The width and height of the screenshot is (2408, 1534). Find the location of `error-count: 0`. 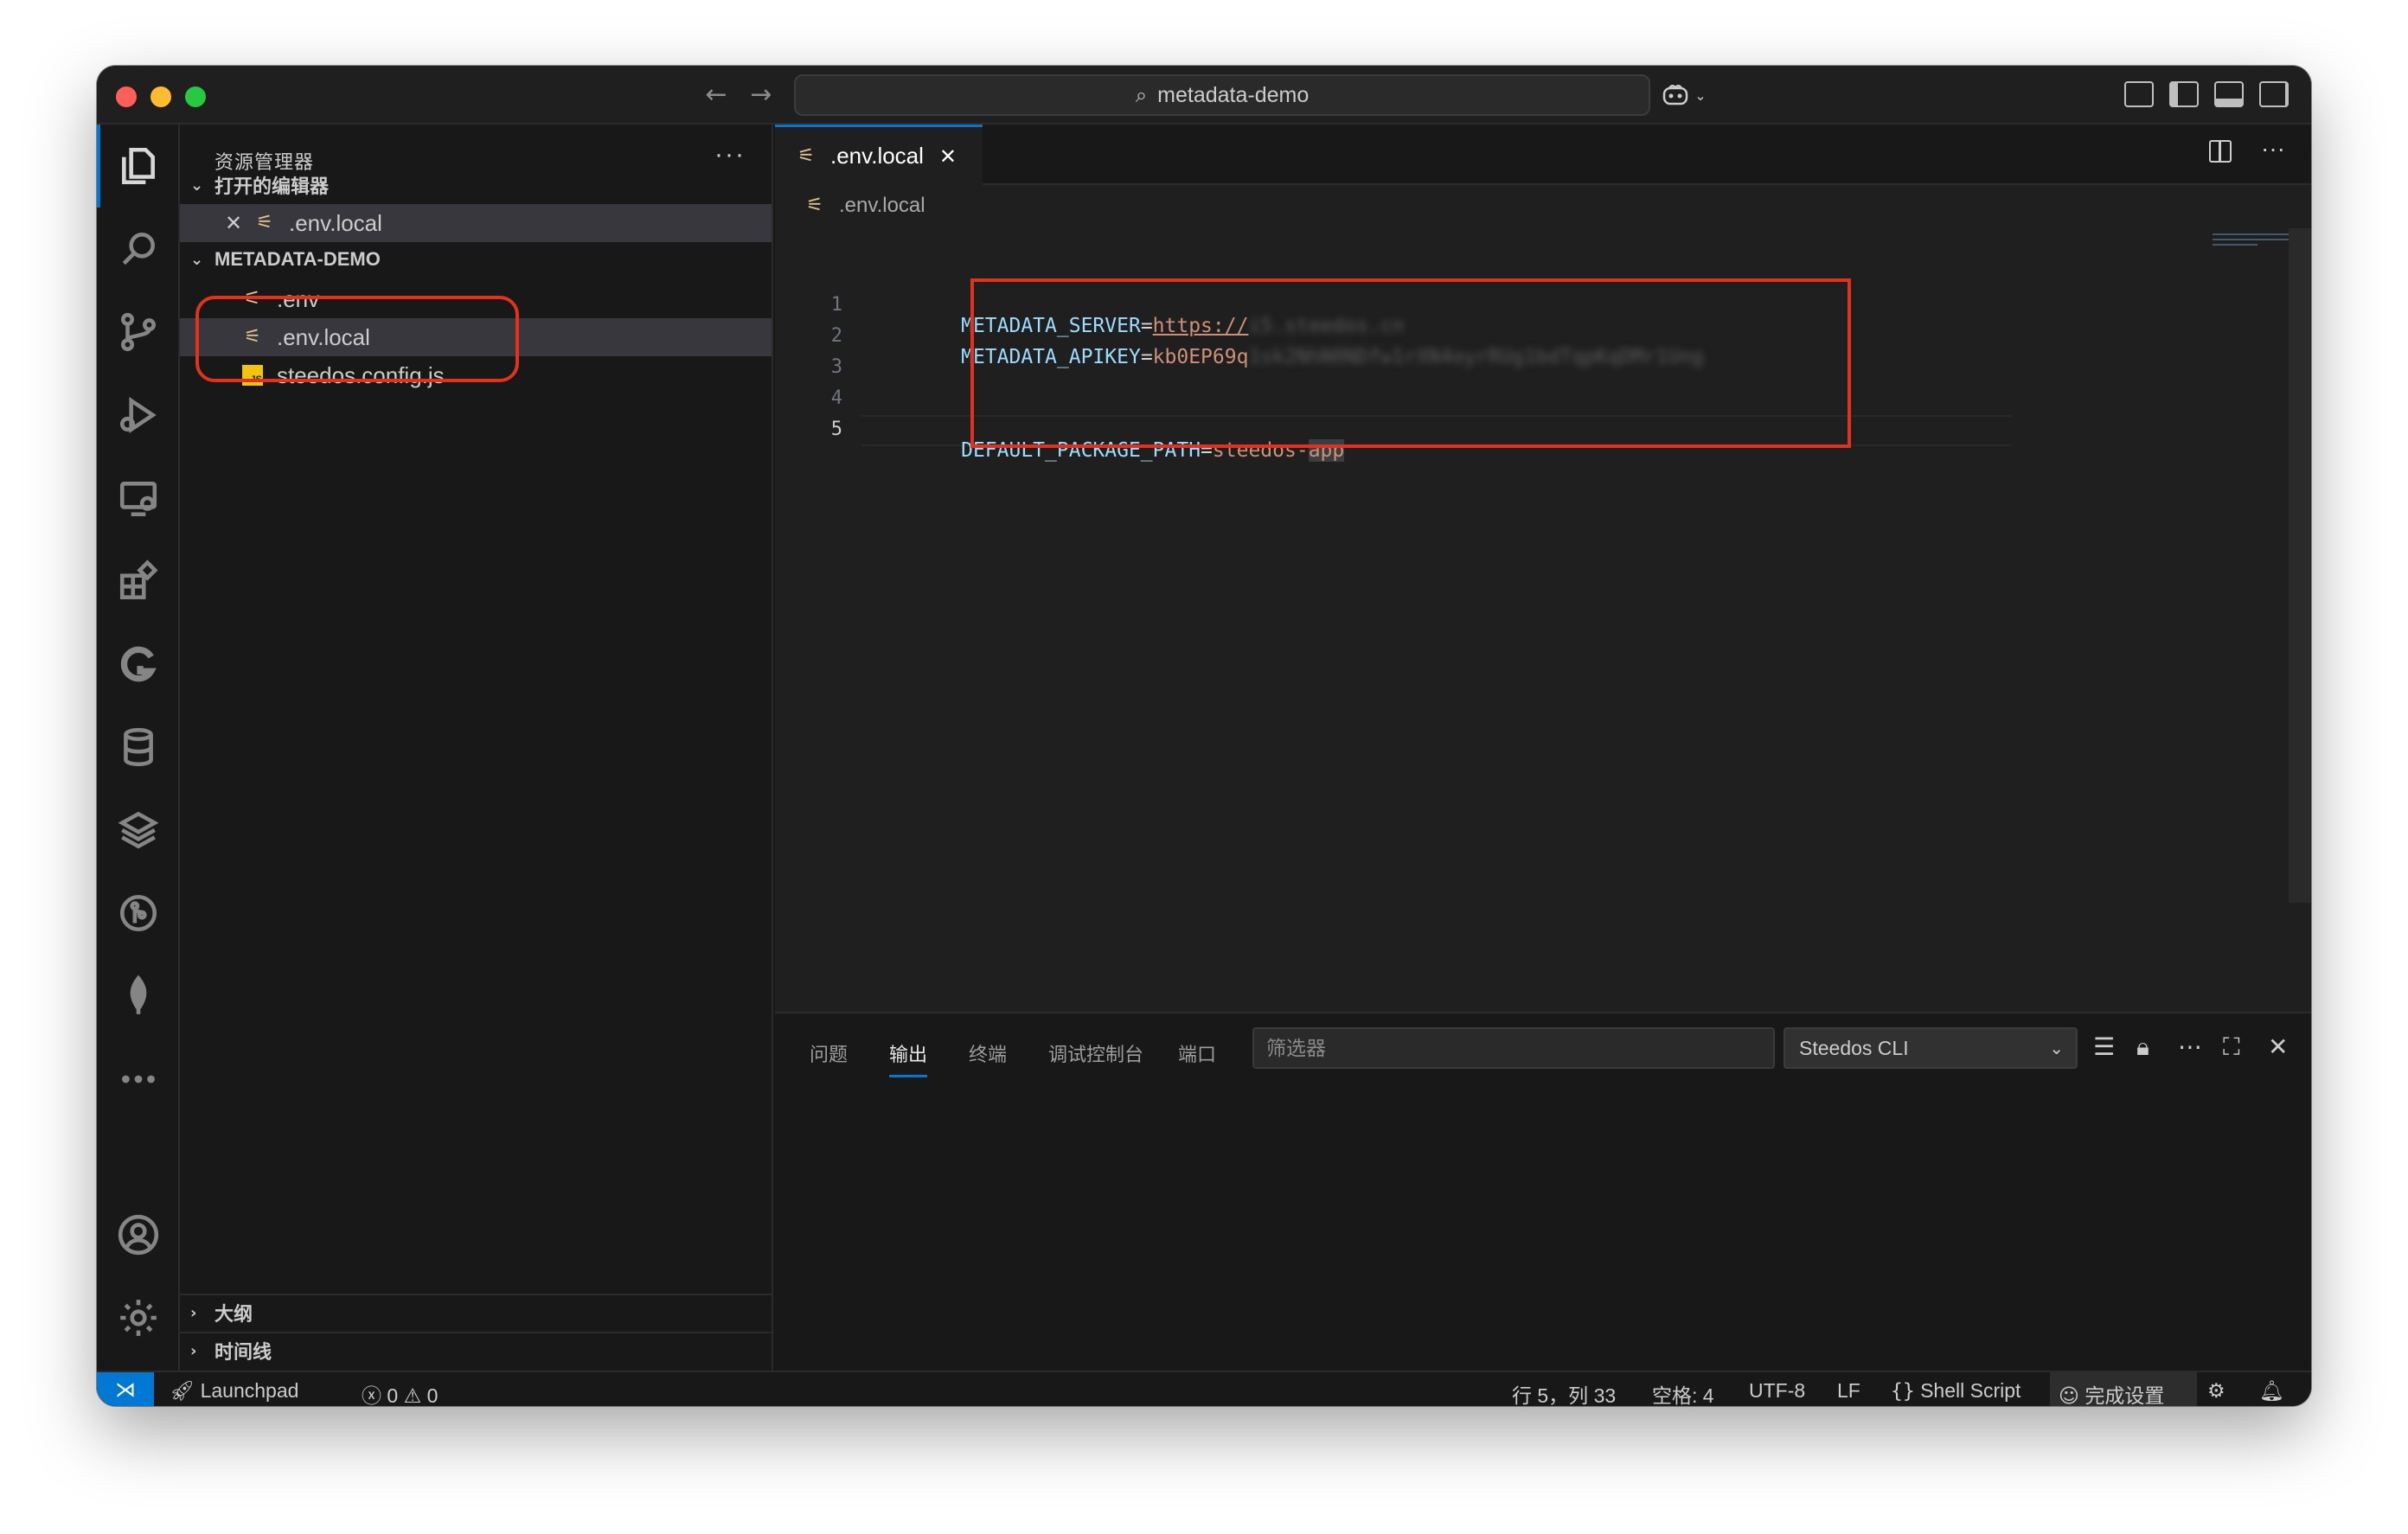

error-count: 0 is located at coordinates (393, 1395).